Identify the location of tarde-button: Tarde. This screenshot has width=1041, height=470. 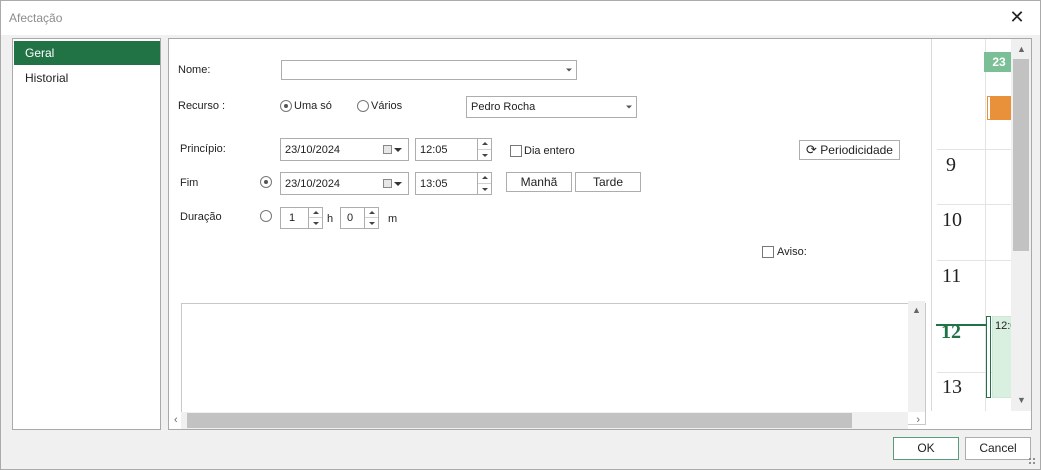
(608, 182).